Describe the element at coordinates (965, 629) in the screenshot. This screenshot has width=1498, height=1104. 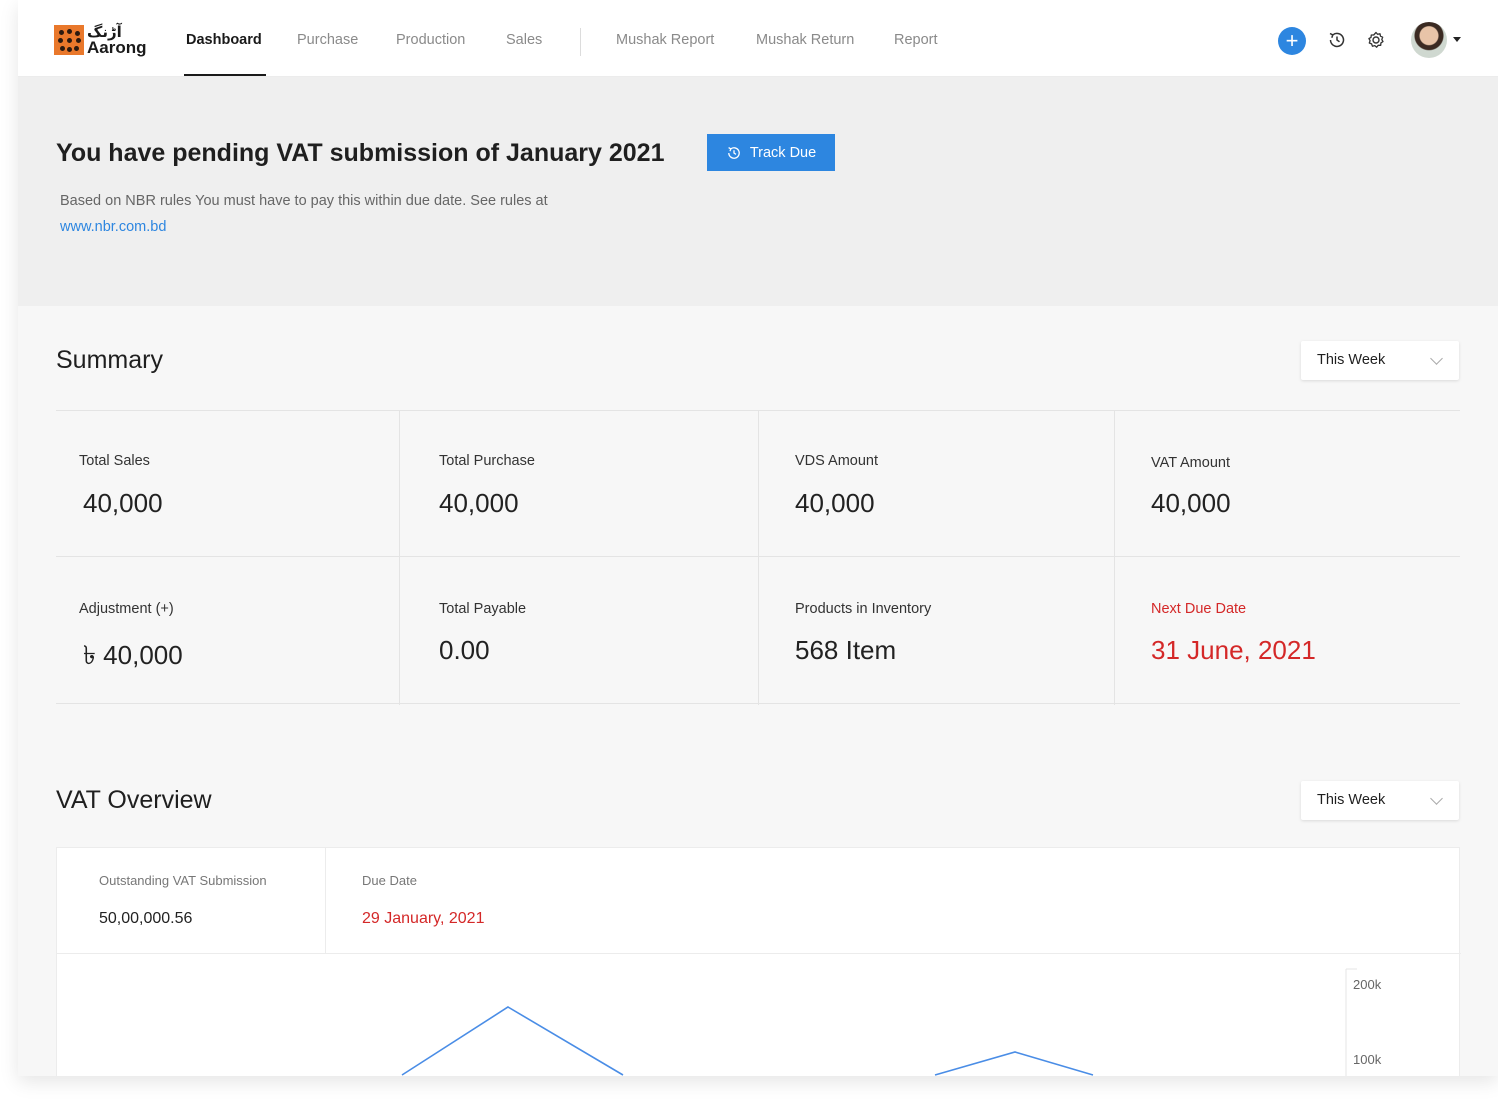
I see `summary-card-products-inventory: Products in Inventory 568 Item` at that location.